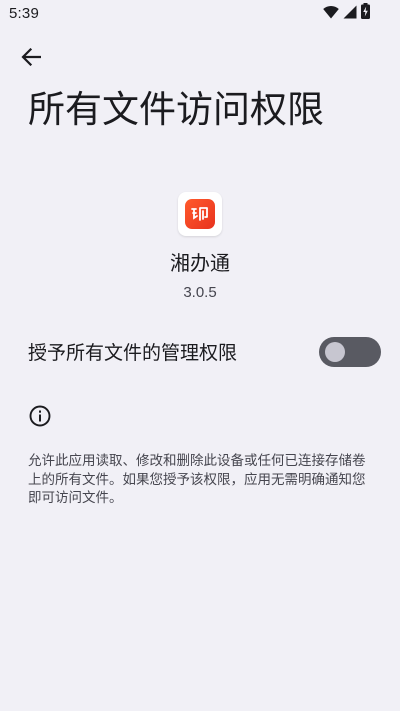  I want to click on status-time: 5:39, so click(24, 13).